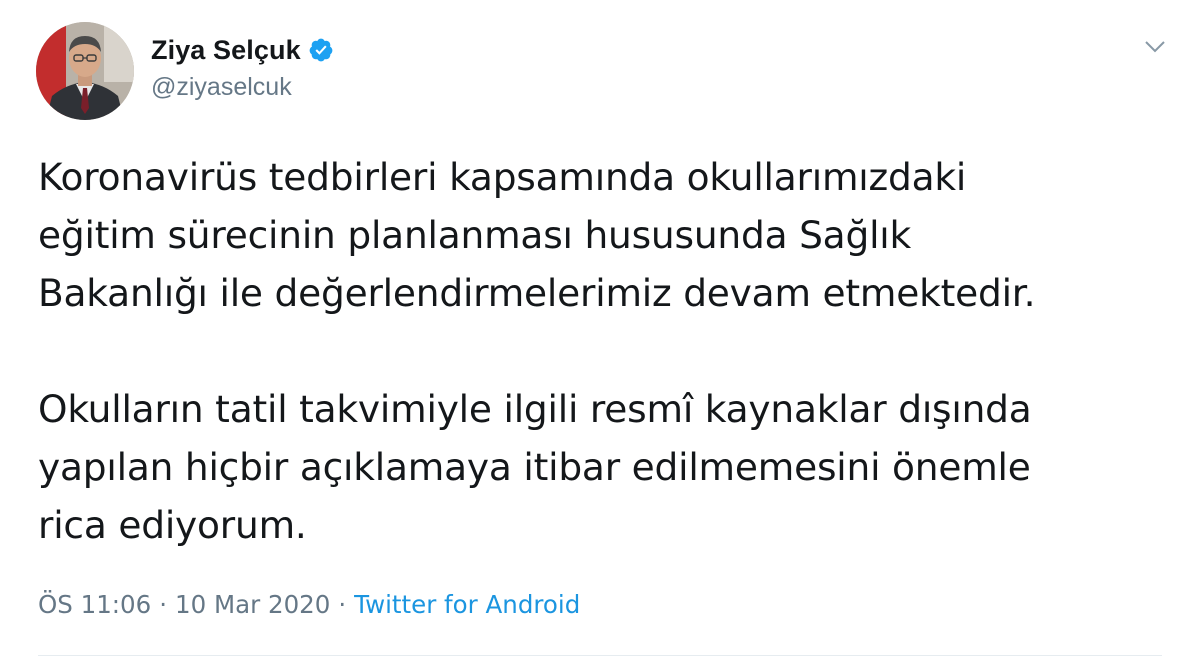  Describe the element at coordinates (242, 67) in the screenshot. I see `author-info: Ziya Selçuk @ziyaselcuk` at that location.